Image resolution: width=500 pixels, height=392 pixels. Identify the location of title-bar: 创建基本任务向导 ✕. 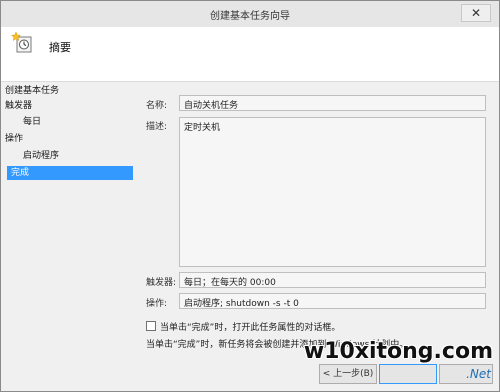
(250, 14).